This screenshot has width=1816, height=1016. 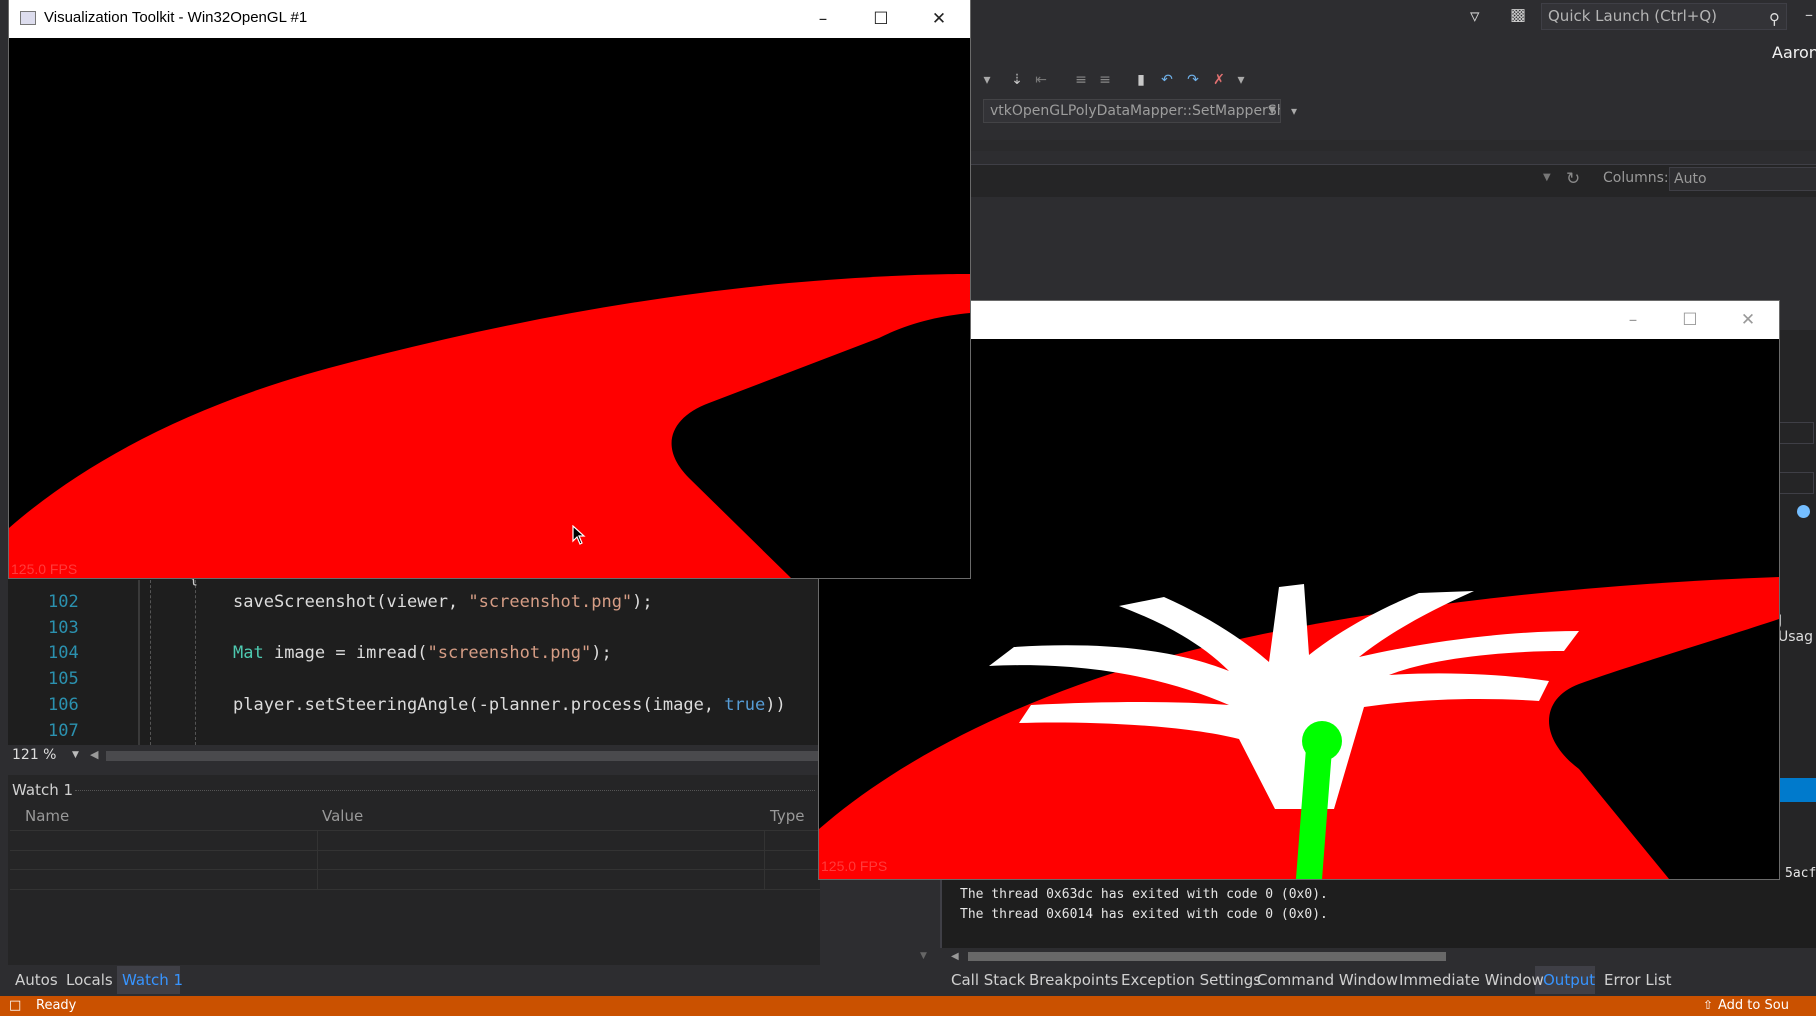 What do you see at coordinates (745, 705) in the screenshot?
I see `code-keyword: true` at bounding box center [745, 705].